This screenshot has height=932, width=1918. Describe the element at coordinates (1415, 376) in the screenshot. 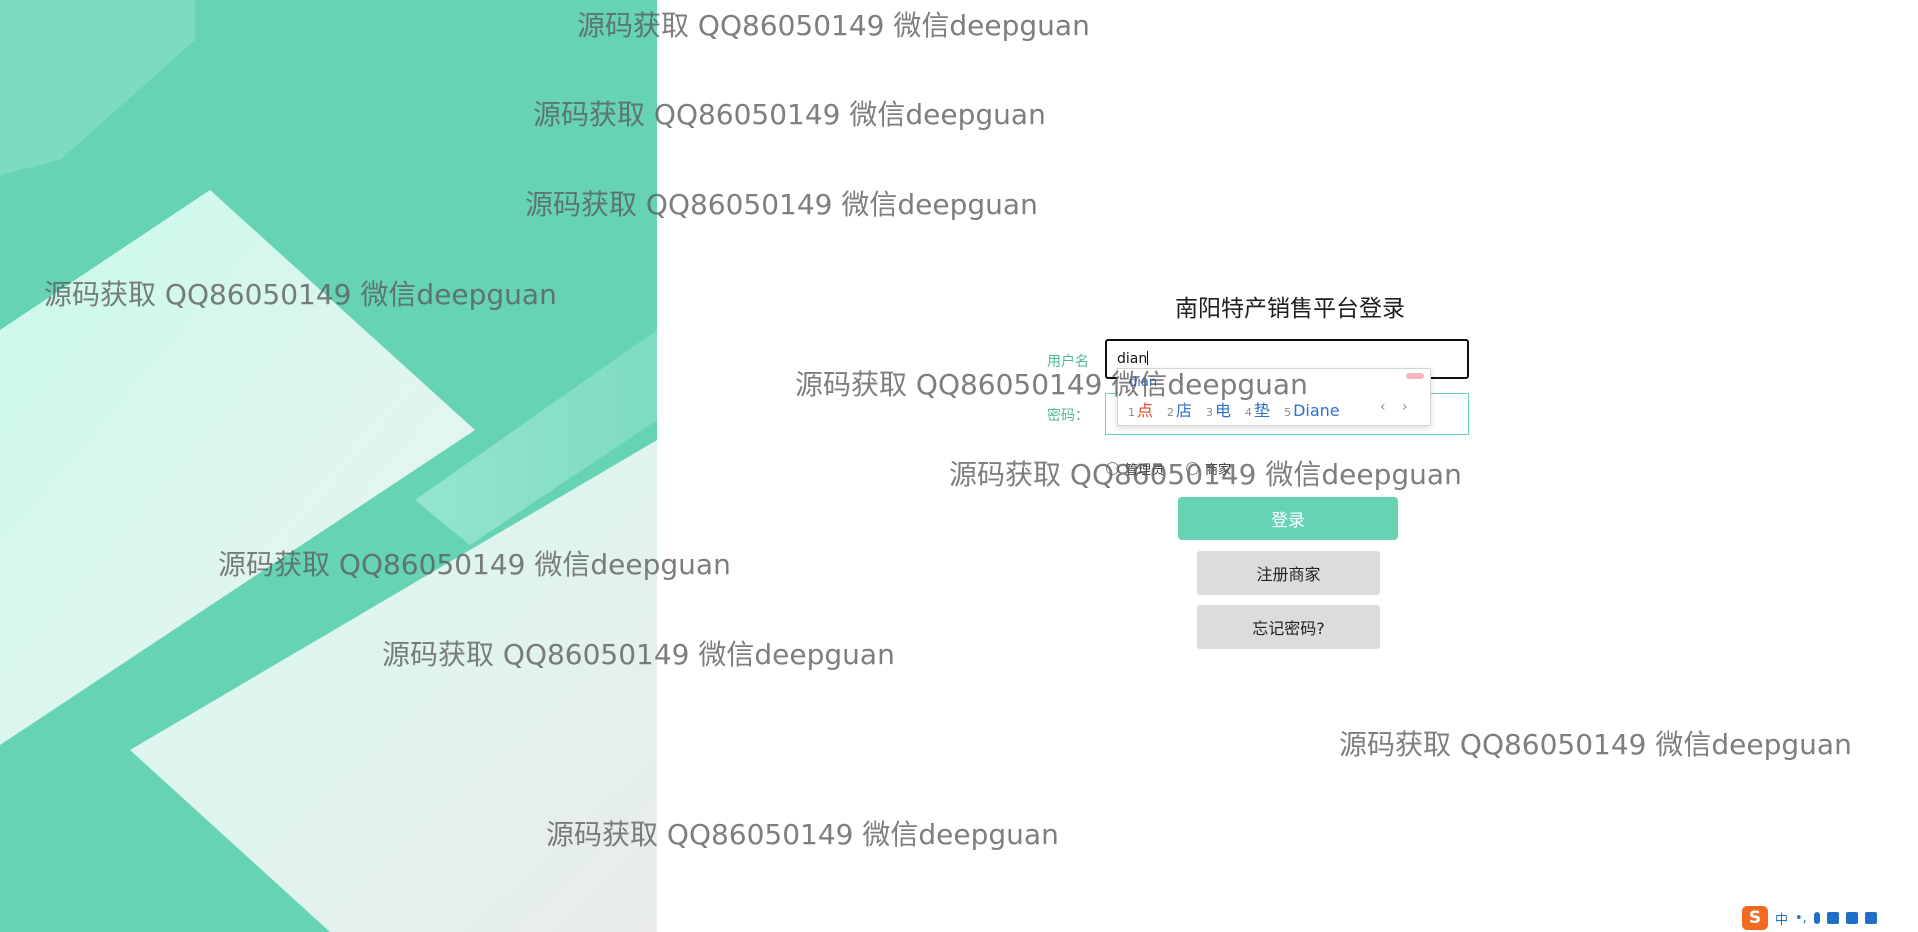

I see `ime-skin-decoration` at that location.